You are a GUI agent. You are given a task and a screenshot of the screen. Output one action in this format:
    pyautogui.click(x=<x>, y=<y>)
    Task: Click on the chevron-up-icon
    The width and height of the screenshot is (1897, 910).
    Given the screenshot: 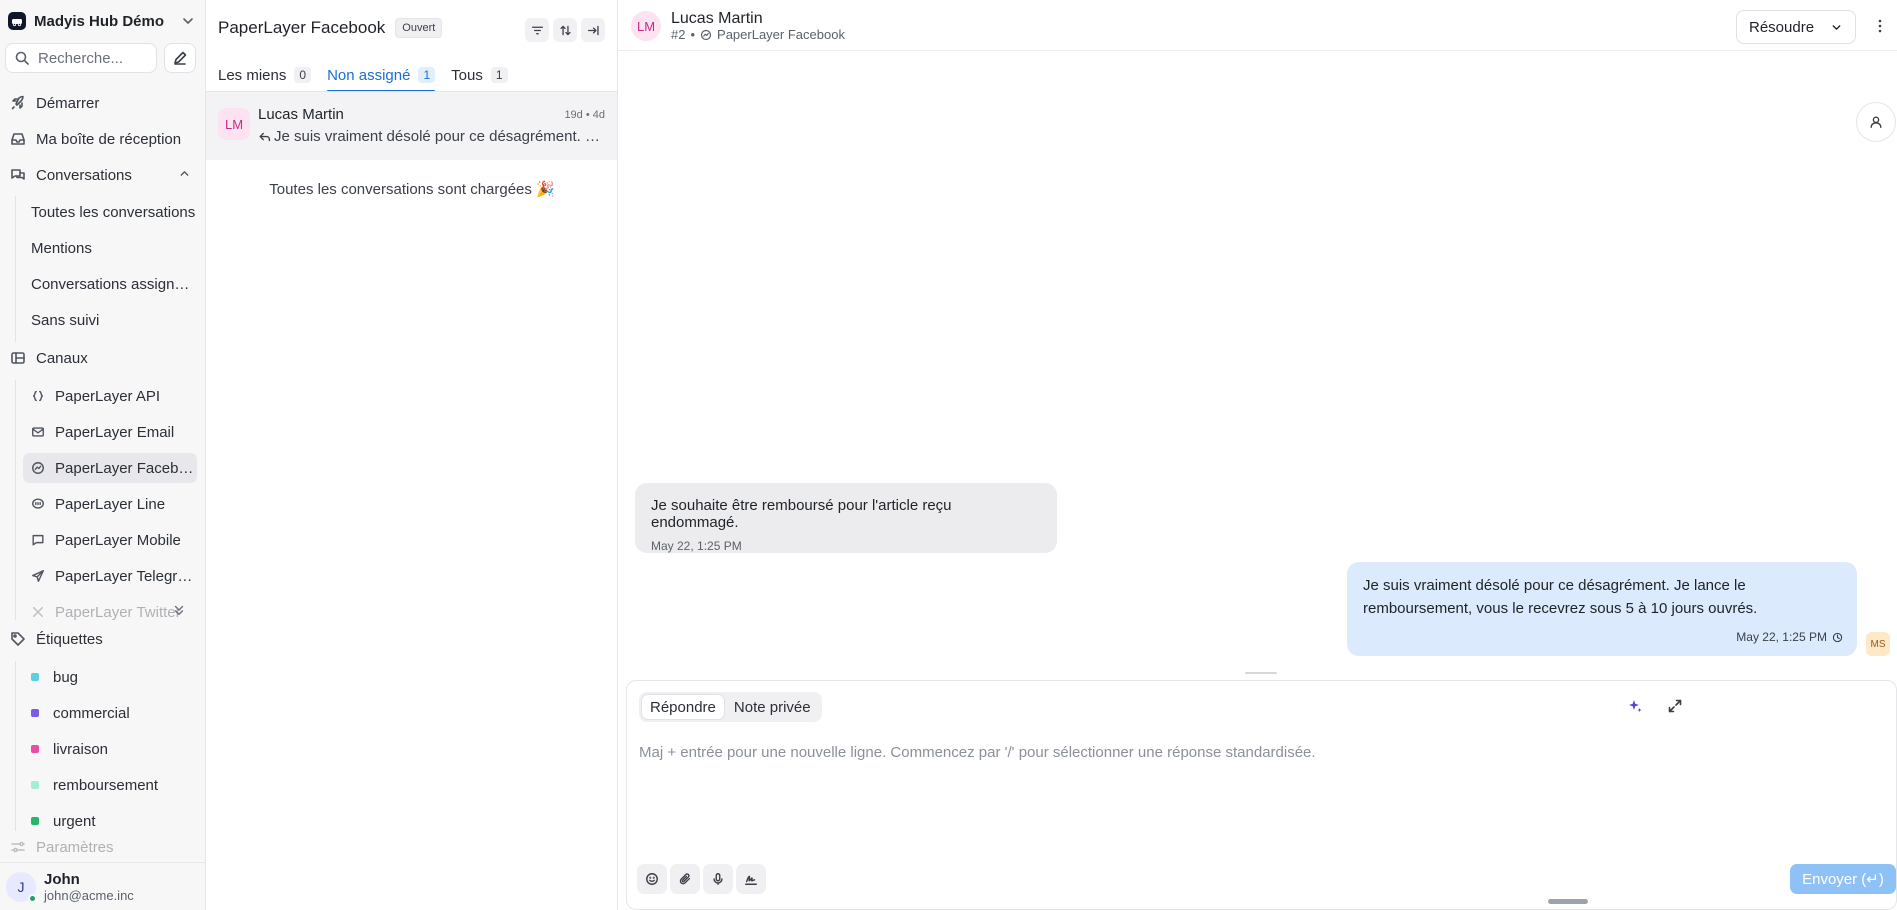 What is the action you would take?
    pyautogui.click(x=184, y=173)
    